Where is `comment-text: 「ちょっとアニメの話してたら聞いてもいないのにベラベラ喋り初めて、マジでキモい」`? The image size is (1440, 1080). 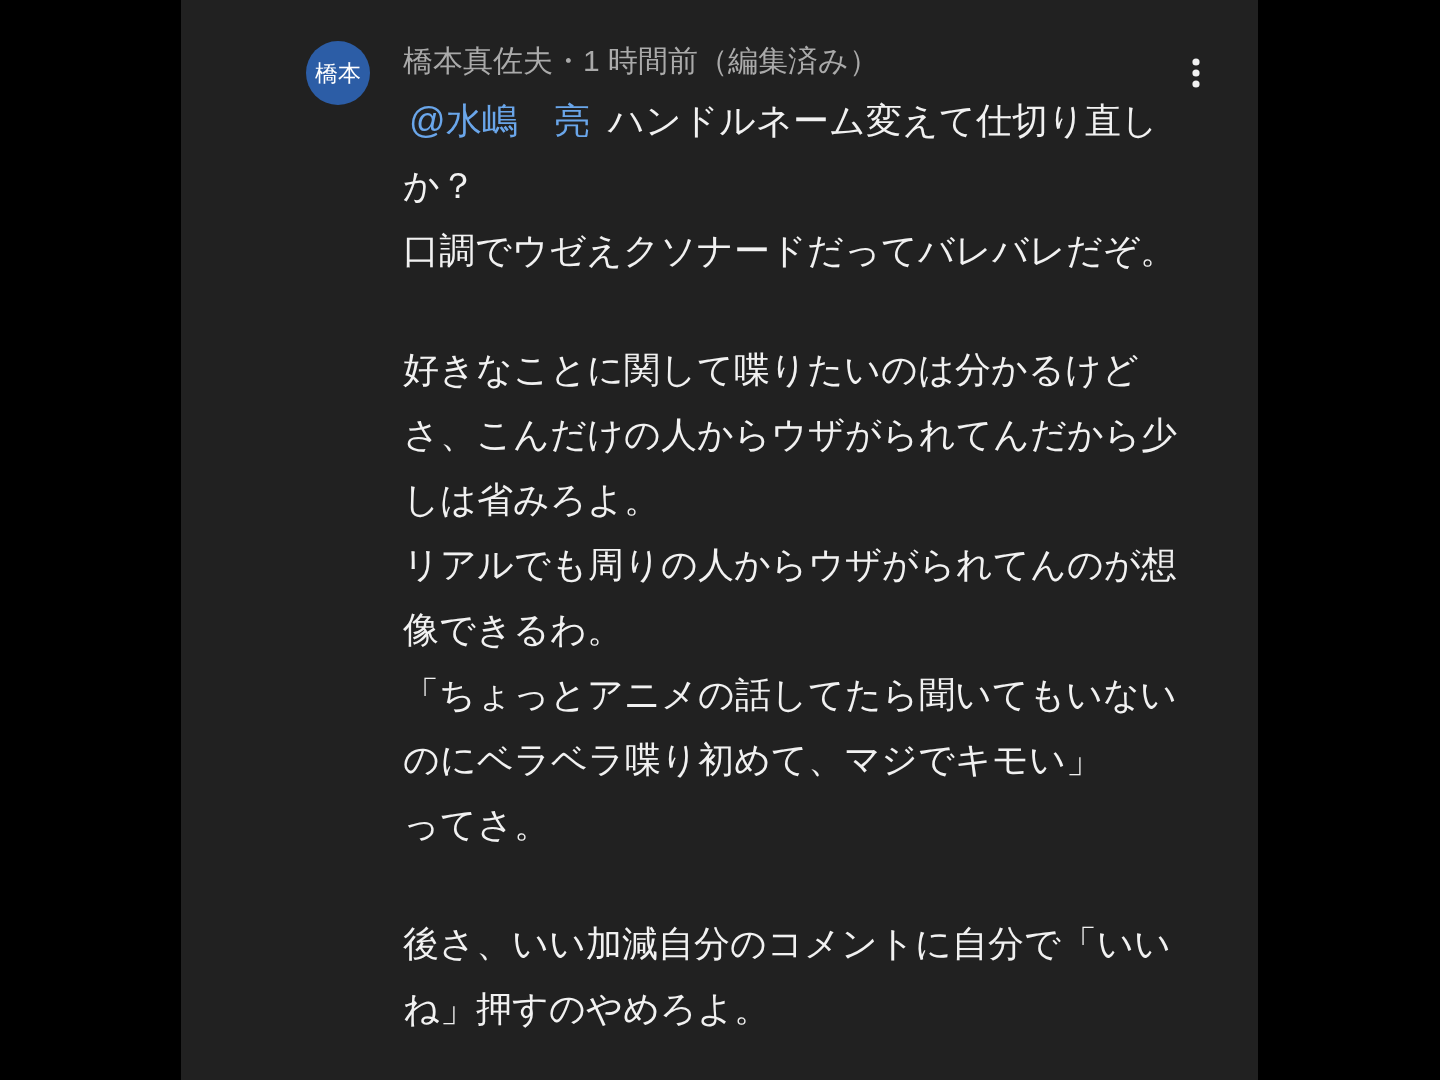
comment-text: 「ちょっとアニメの話してたら聞いてもいないのにベラベラ喋り初めて、マジでキモい」 is located at coordinates (790, 727).